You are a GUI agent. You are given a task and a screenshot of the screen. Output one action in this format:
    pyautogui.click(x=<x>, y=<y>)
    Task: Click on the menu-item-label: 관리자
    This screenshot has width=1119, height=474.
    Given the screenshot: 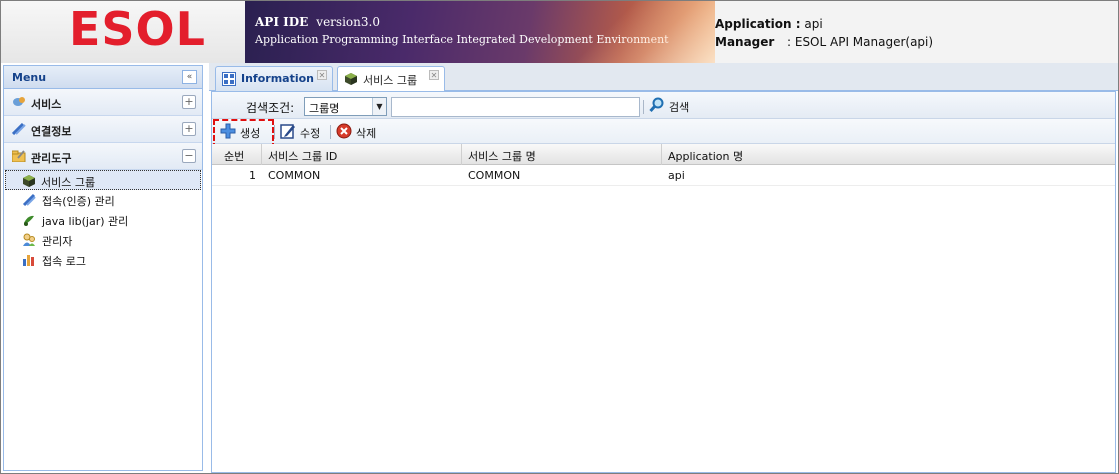 What is the action you would take?
    pyautogui.click(x=57, y=241)
    